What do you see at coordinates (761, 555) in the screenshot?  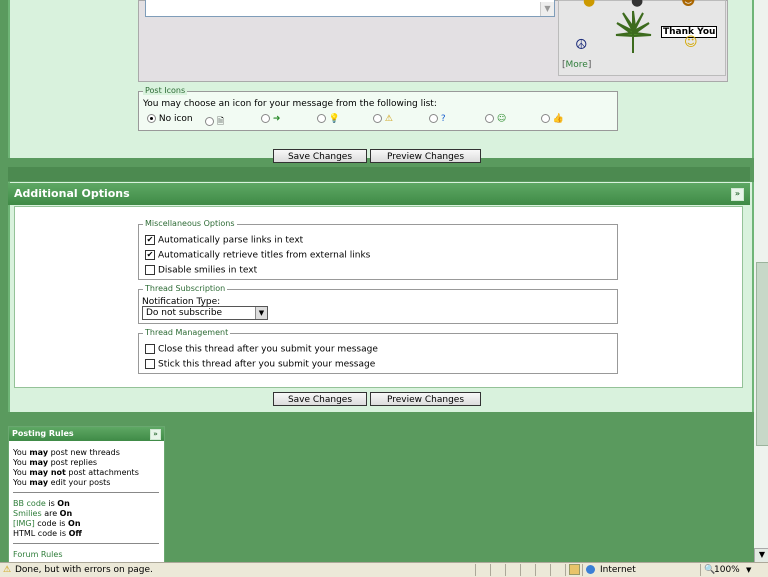 I see `scroll-down-arrow: ▼` at bounding box center [761, 555].